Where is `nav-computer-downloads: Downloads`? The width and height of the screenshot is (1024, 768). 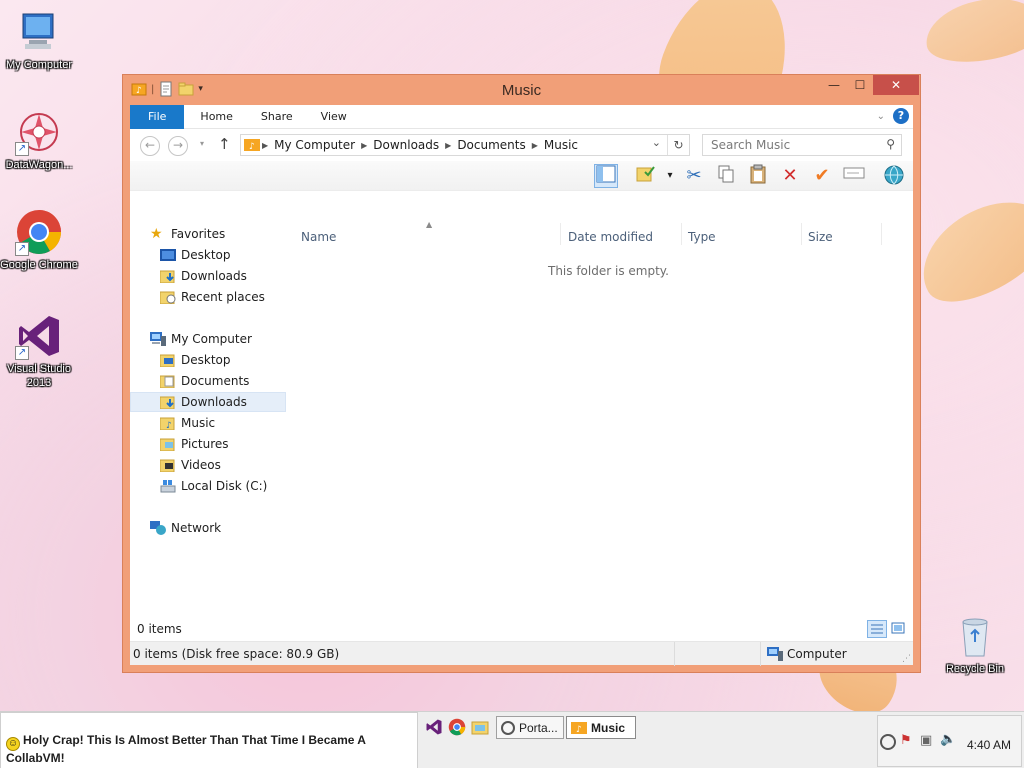 nav-computer-downloads: Downloads is located at coordinates (208, 402).